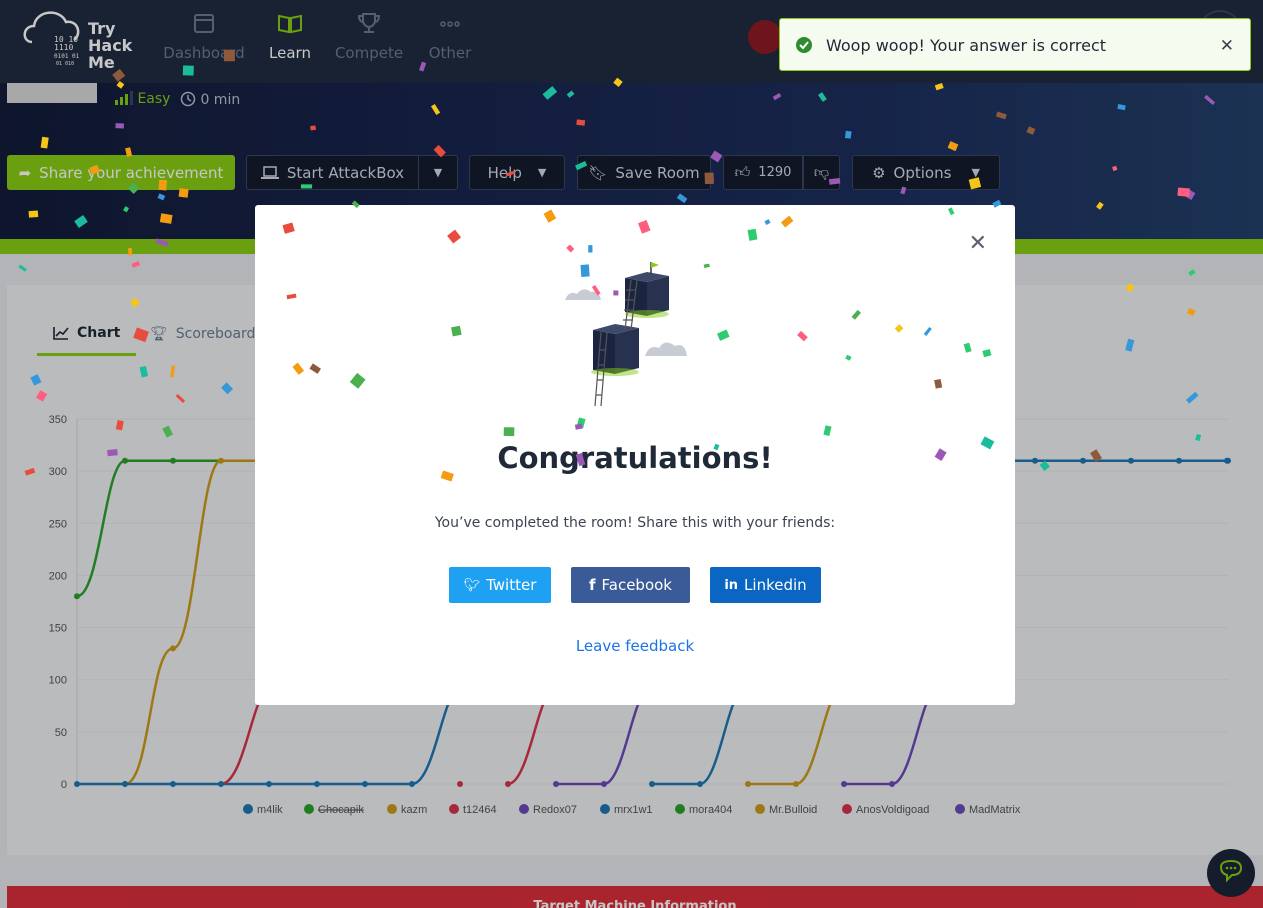  I want to click on success-toast: Woop woop! Your answer is correct ✕, so click(1015, 44).